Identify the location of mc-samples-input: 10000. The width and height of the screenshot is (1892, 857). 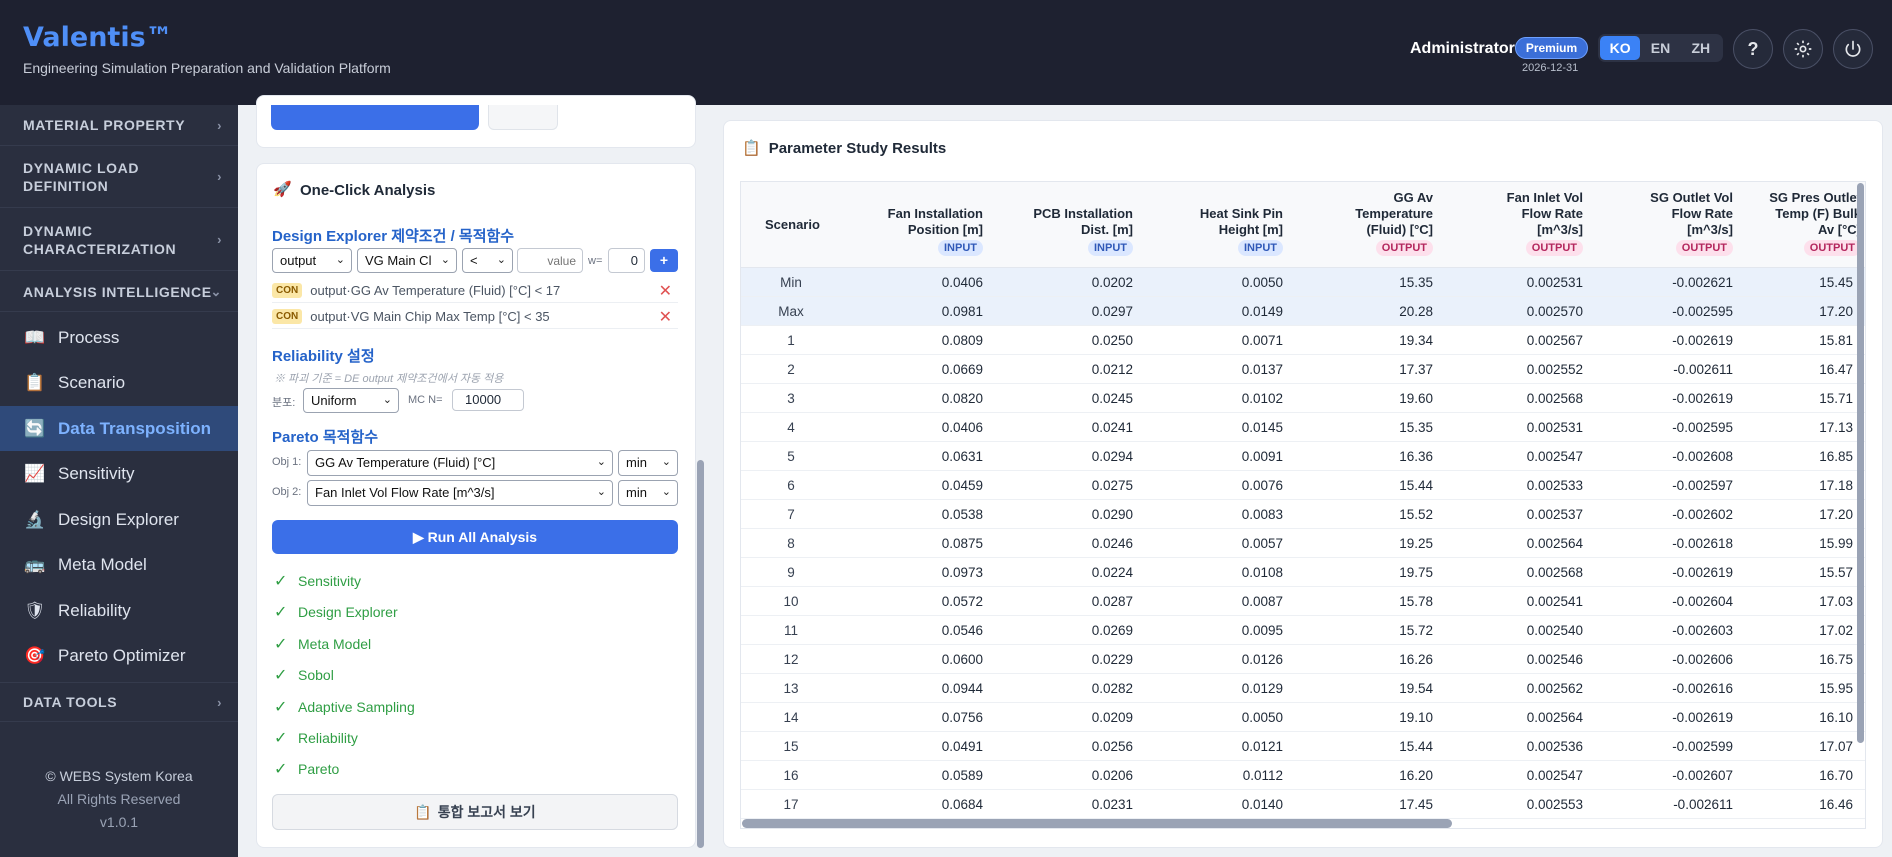
(488, 400).